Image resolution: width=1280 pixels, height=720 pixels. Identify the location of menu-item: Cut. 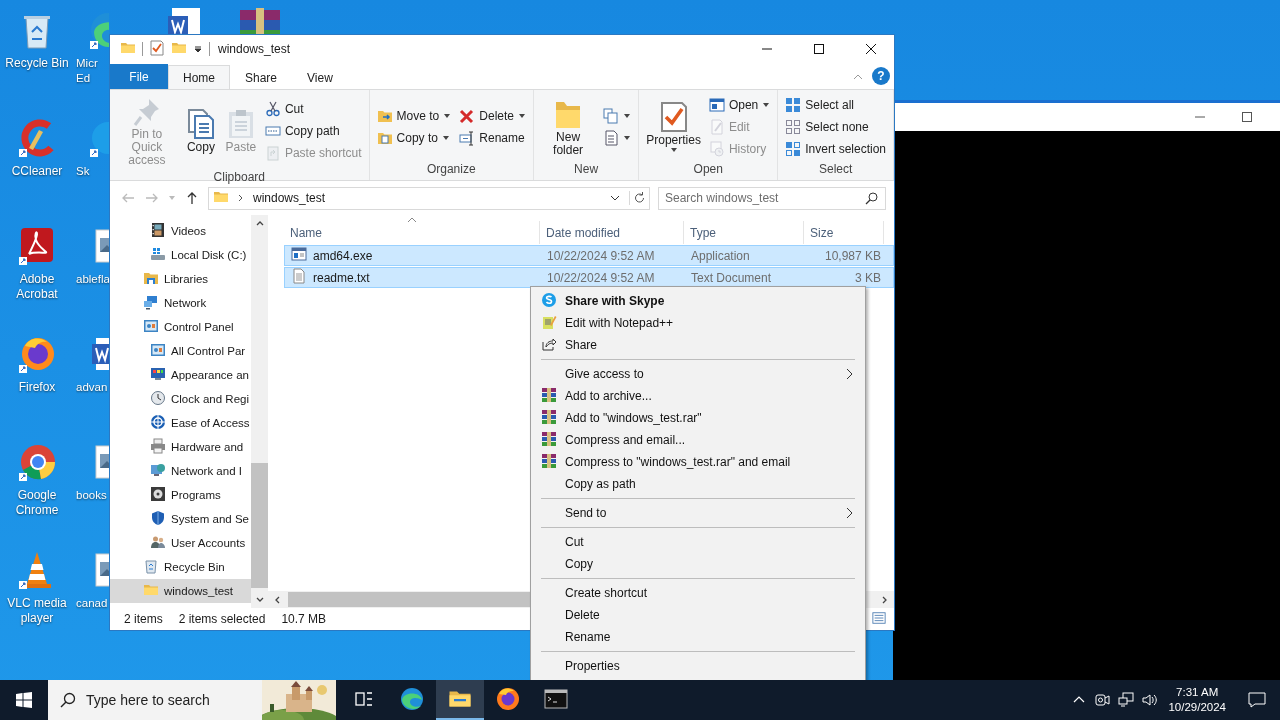
(698, 542).